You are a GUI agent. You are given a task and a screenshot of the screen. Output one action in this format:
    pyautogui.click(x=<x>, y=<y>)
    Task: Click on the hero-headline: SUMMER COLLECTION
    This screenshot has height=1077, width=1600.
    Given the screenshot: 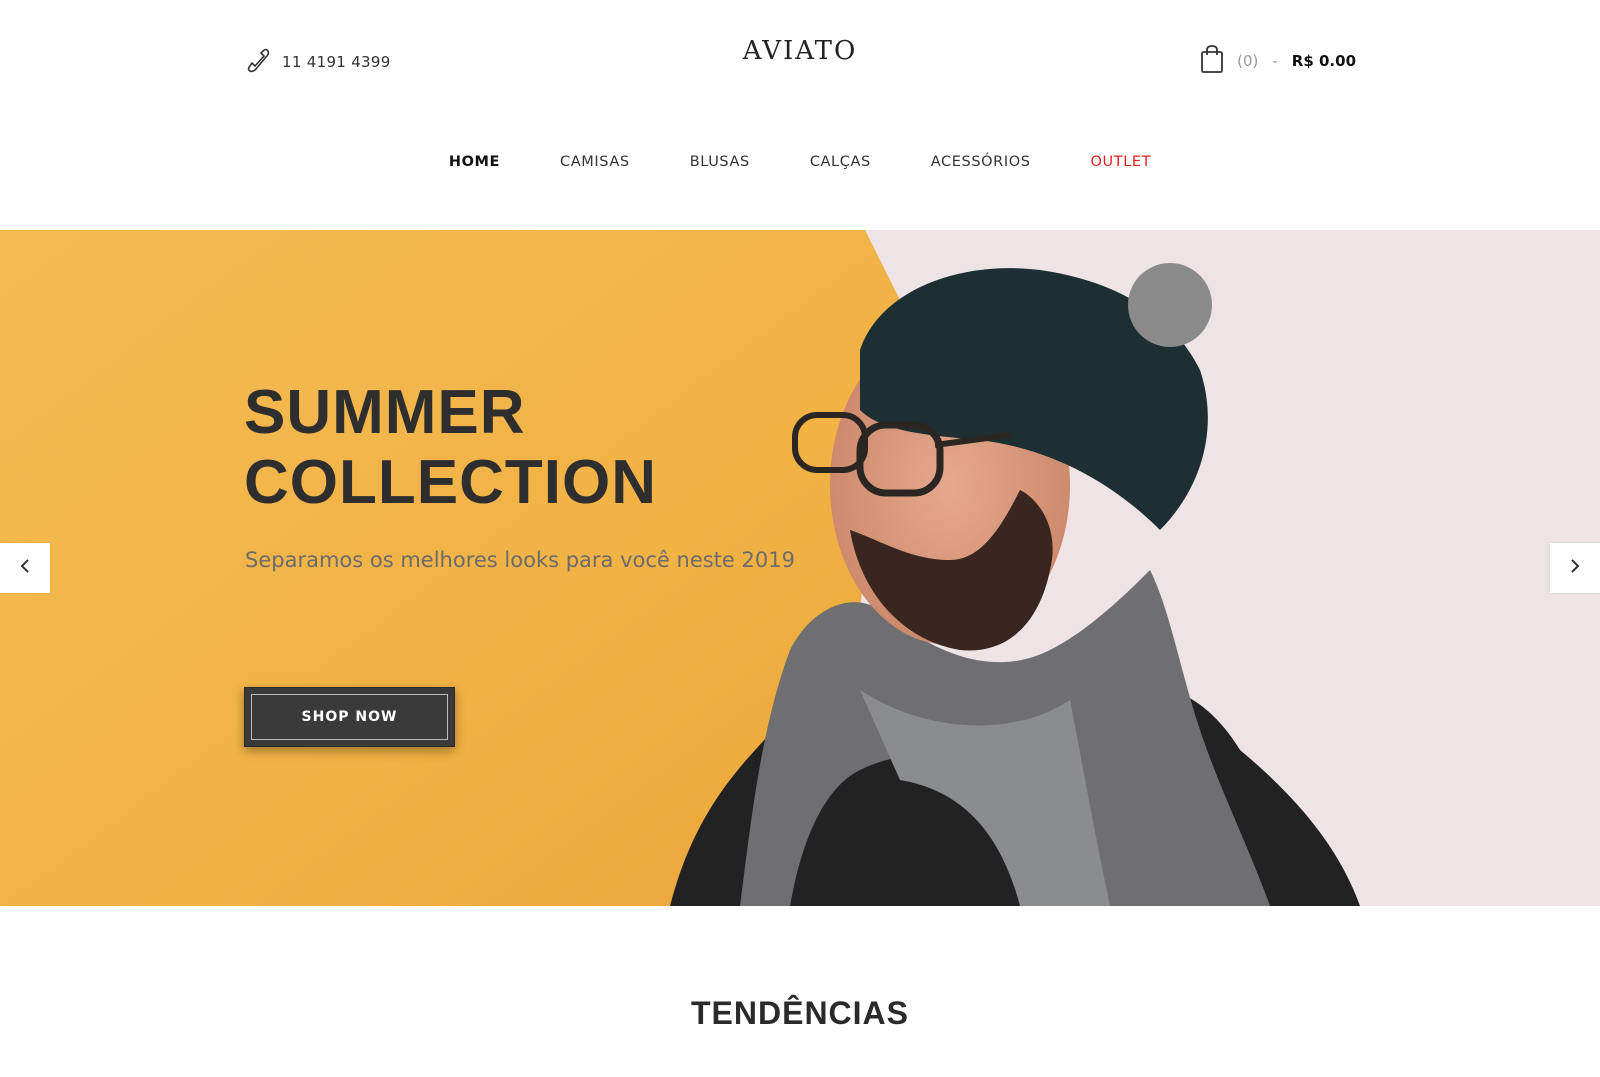 What is the action you would take?
    pyautogui.click(x=450, y=448)
    